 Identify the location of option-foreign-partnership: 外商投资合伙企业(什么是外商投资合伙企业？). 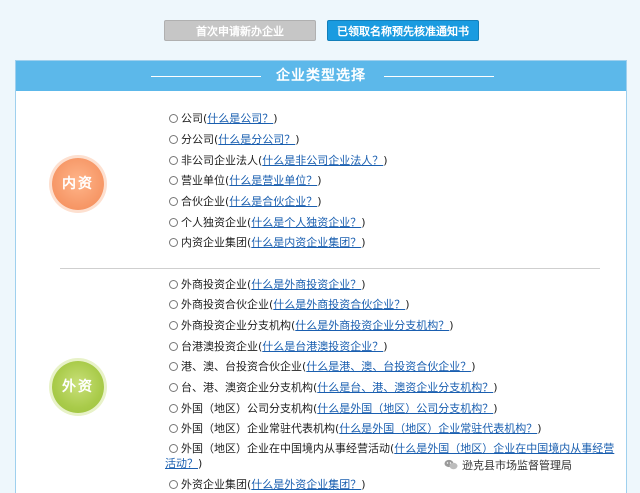
(289, 305).